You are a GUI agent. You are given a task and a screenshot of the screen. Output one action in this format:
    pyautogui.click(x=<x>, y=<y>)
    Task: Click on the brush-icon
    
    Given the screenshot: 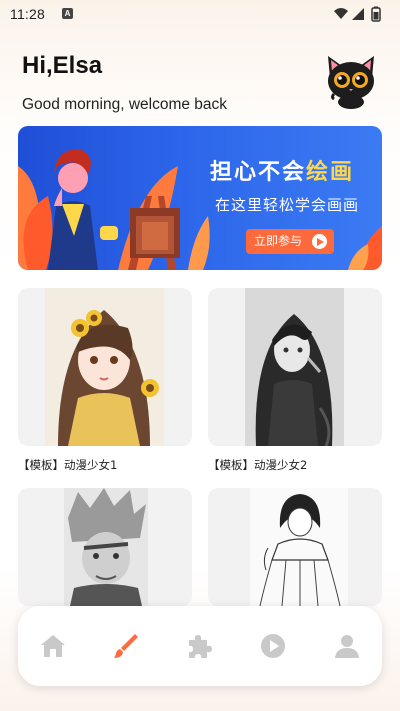 What is the action you would take?
    pyautogui.click(x=126, y=646)
    